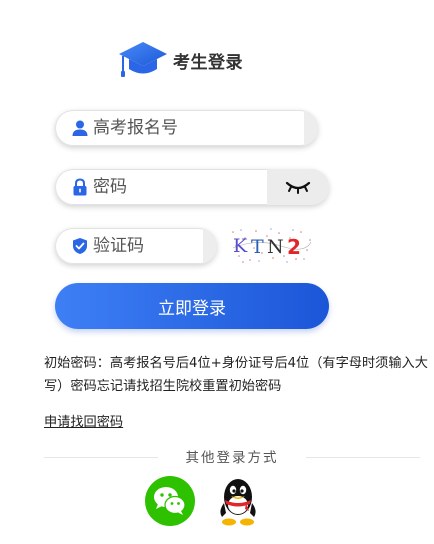  Describe the element at coordinates (83, 420) in the screenshot. I see `retrieve-password-link: 申请找回密码` at that location.